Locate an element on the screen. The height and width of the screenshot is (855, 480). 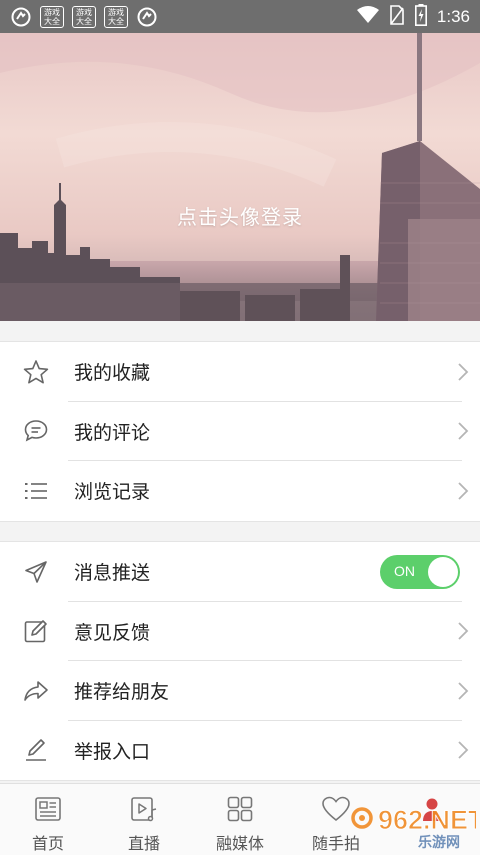
clock: 1:36 is located at coordinates (453, 16).